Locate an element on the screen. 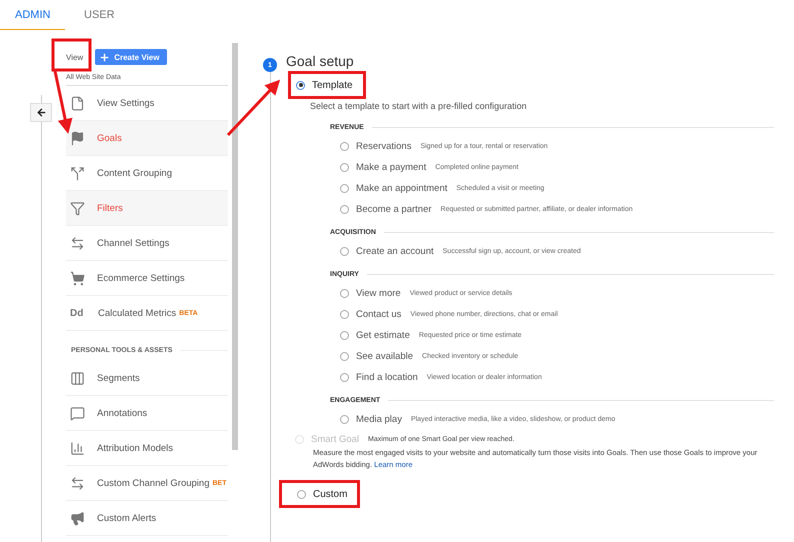  create-view-button: Create View is located at coordinates (131, 57).